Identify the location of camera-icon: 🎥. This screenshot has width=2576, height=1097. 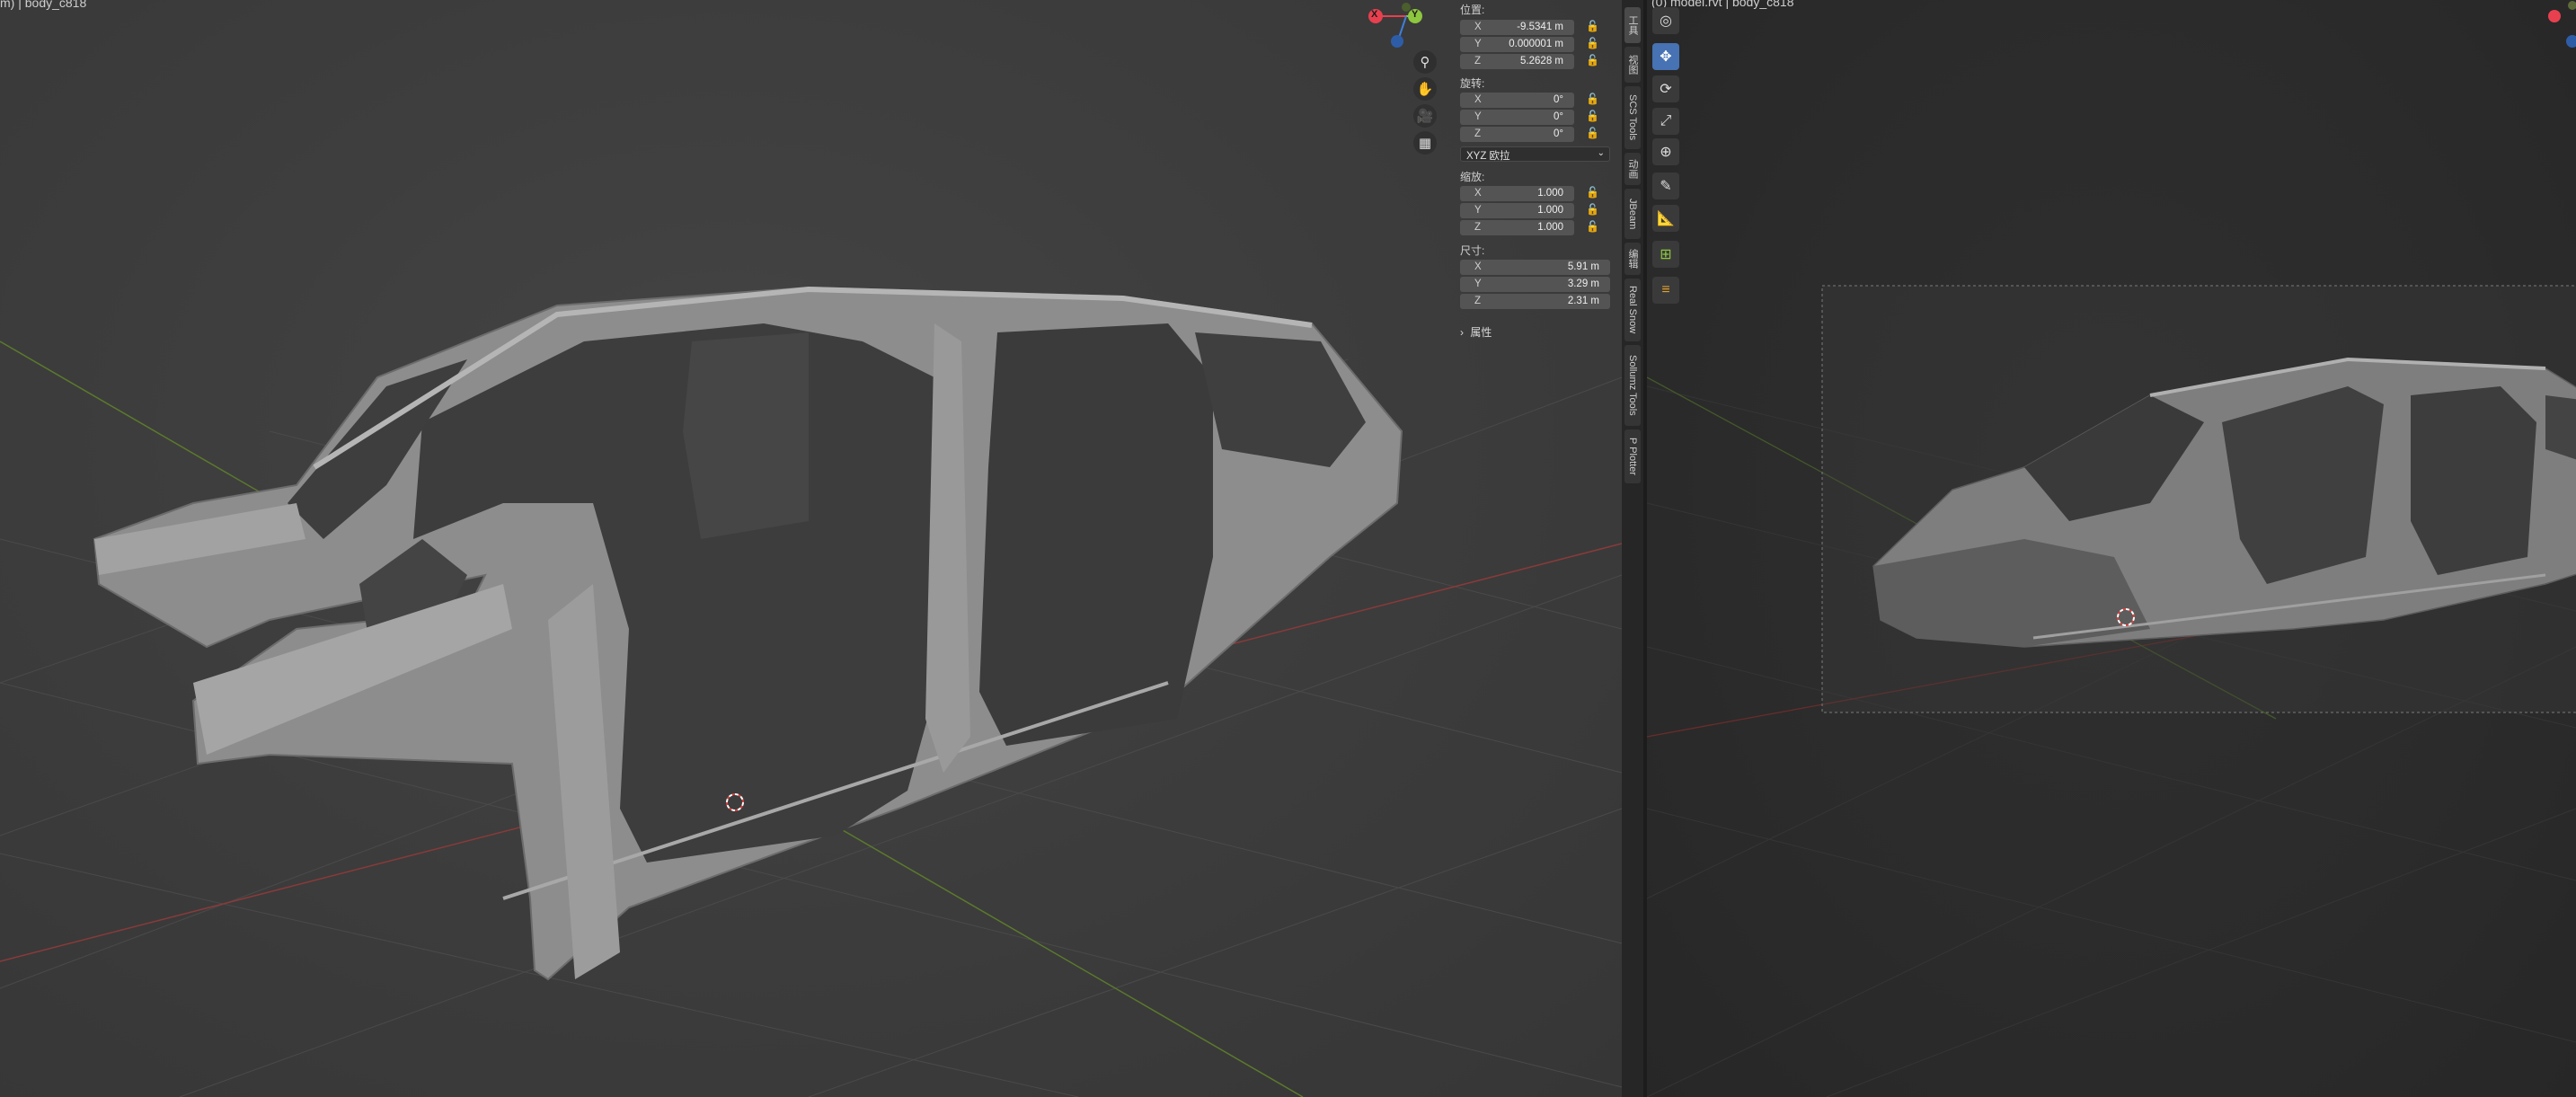
(1425, 116).